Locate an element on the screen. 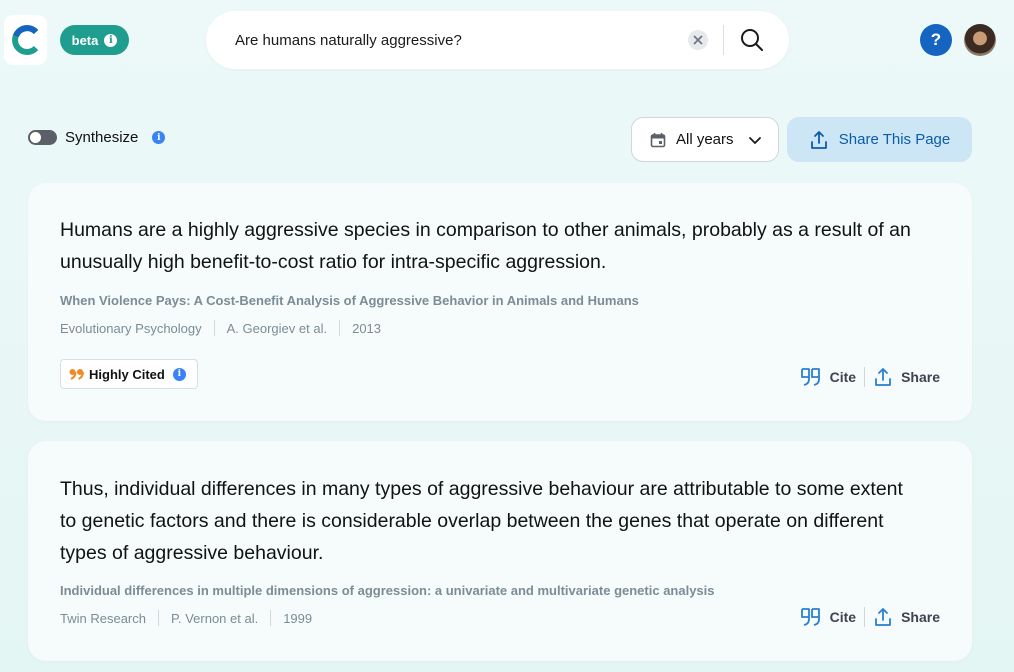 The image size is (1014, 672). share-page-label: Share This Page is located at coordinates (894, 139).